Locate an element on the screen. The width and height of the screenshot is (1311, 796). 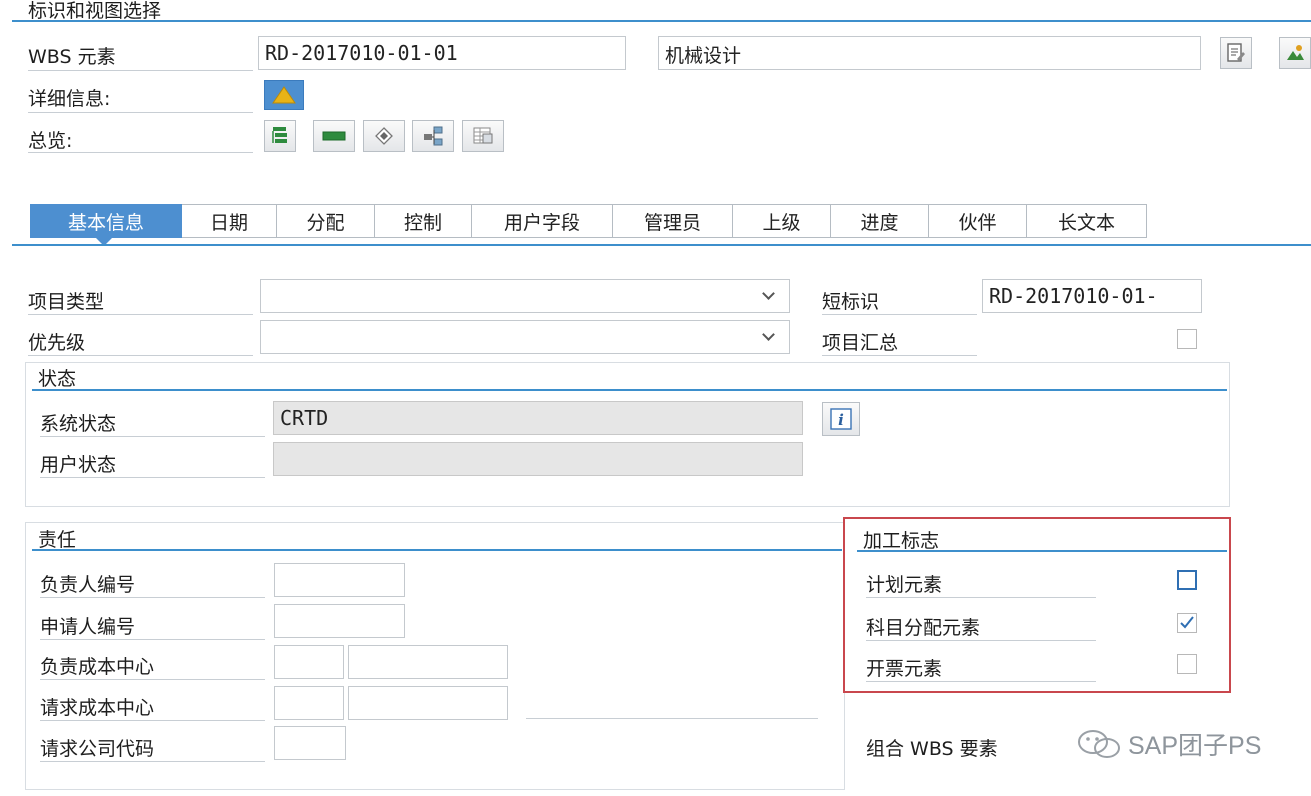
tab-divider is located at coordinates (661, 245).